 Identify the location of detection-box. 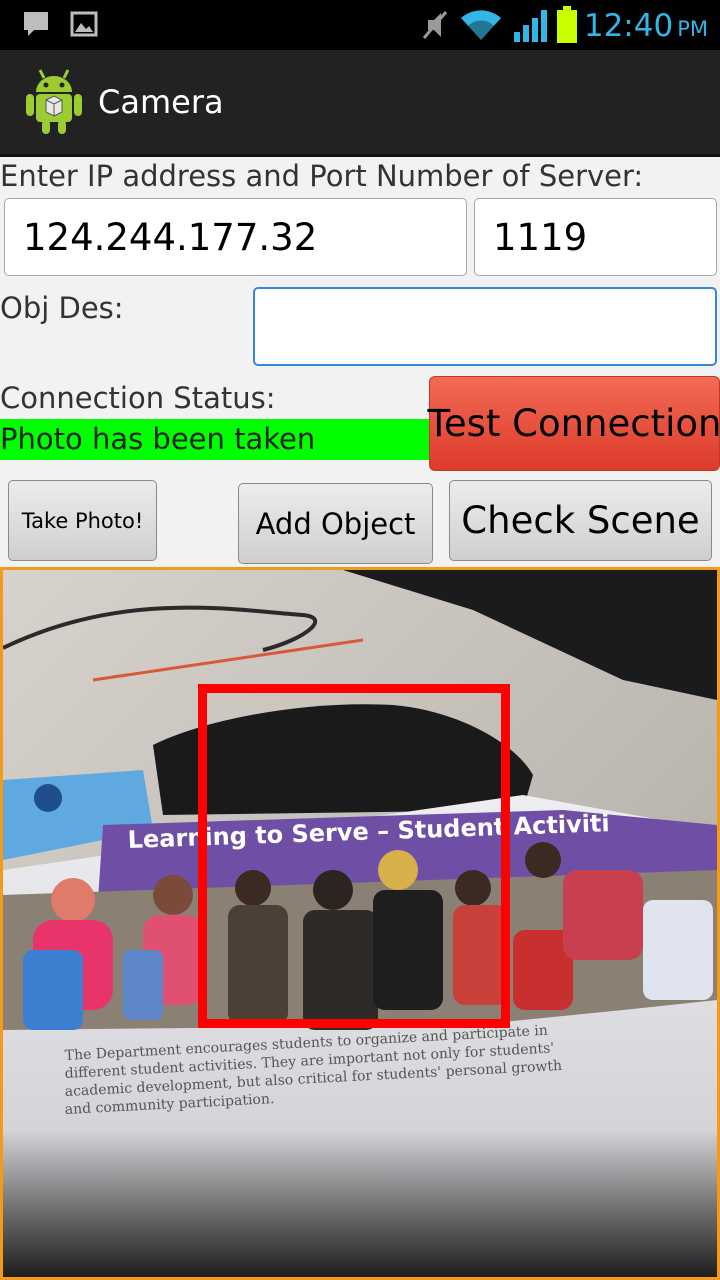
(354, 856).